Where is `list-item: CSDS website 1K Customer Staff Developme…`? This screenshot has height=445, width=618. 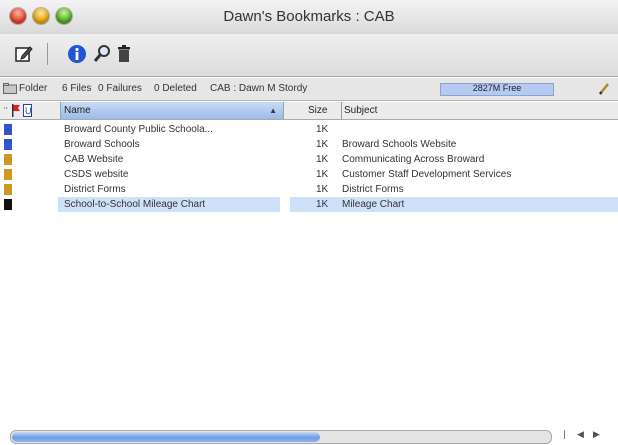 list-item: CSDS website 1K Customer Staff Developme… is located at coordinates (309, 174).